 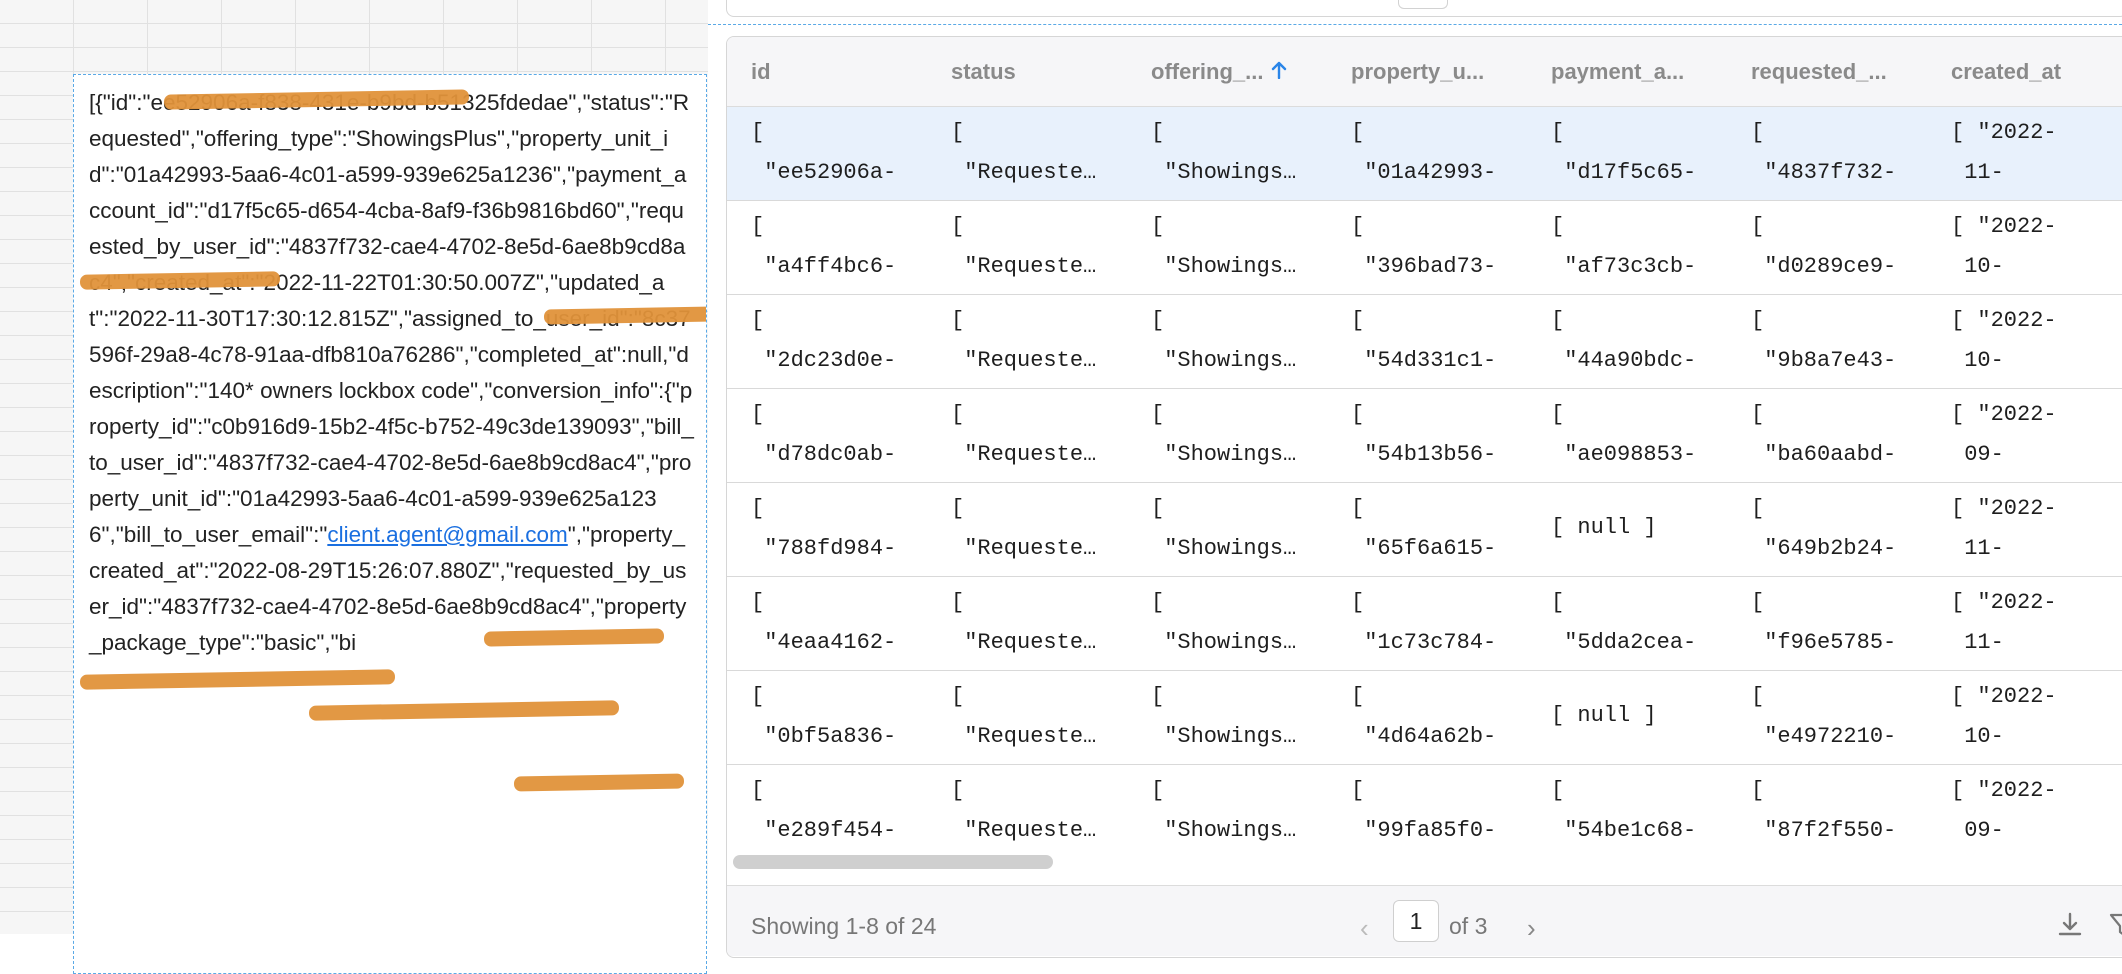 I want to click on cell-requested-by-user-id: [ "649b2b24- 4f22-4cd1, so click(x=1841, y=532).